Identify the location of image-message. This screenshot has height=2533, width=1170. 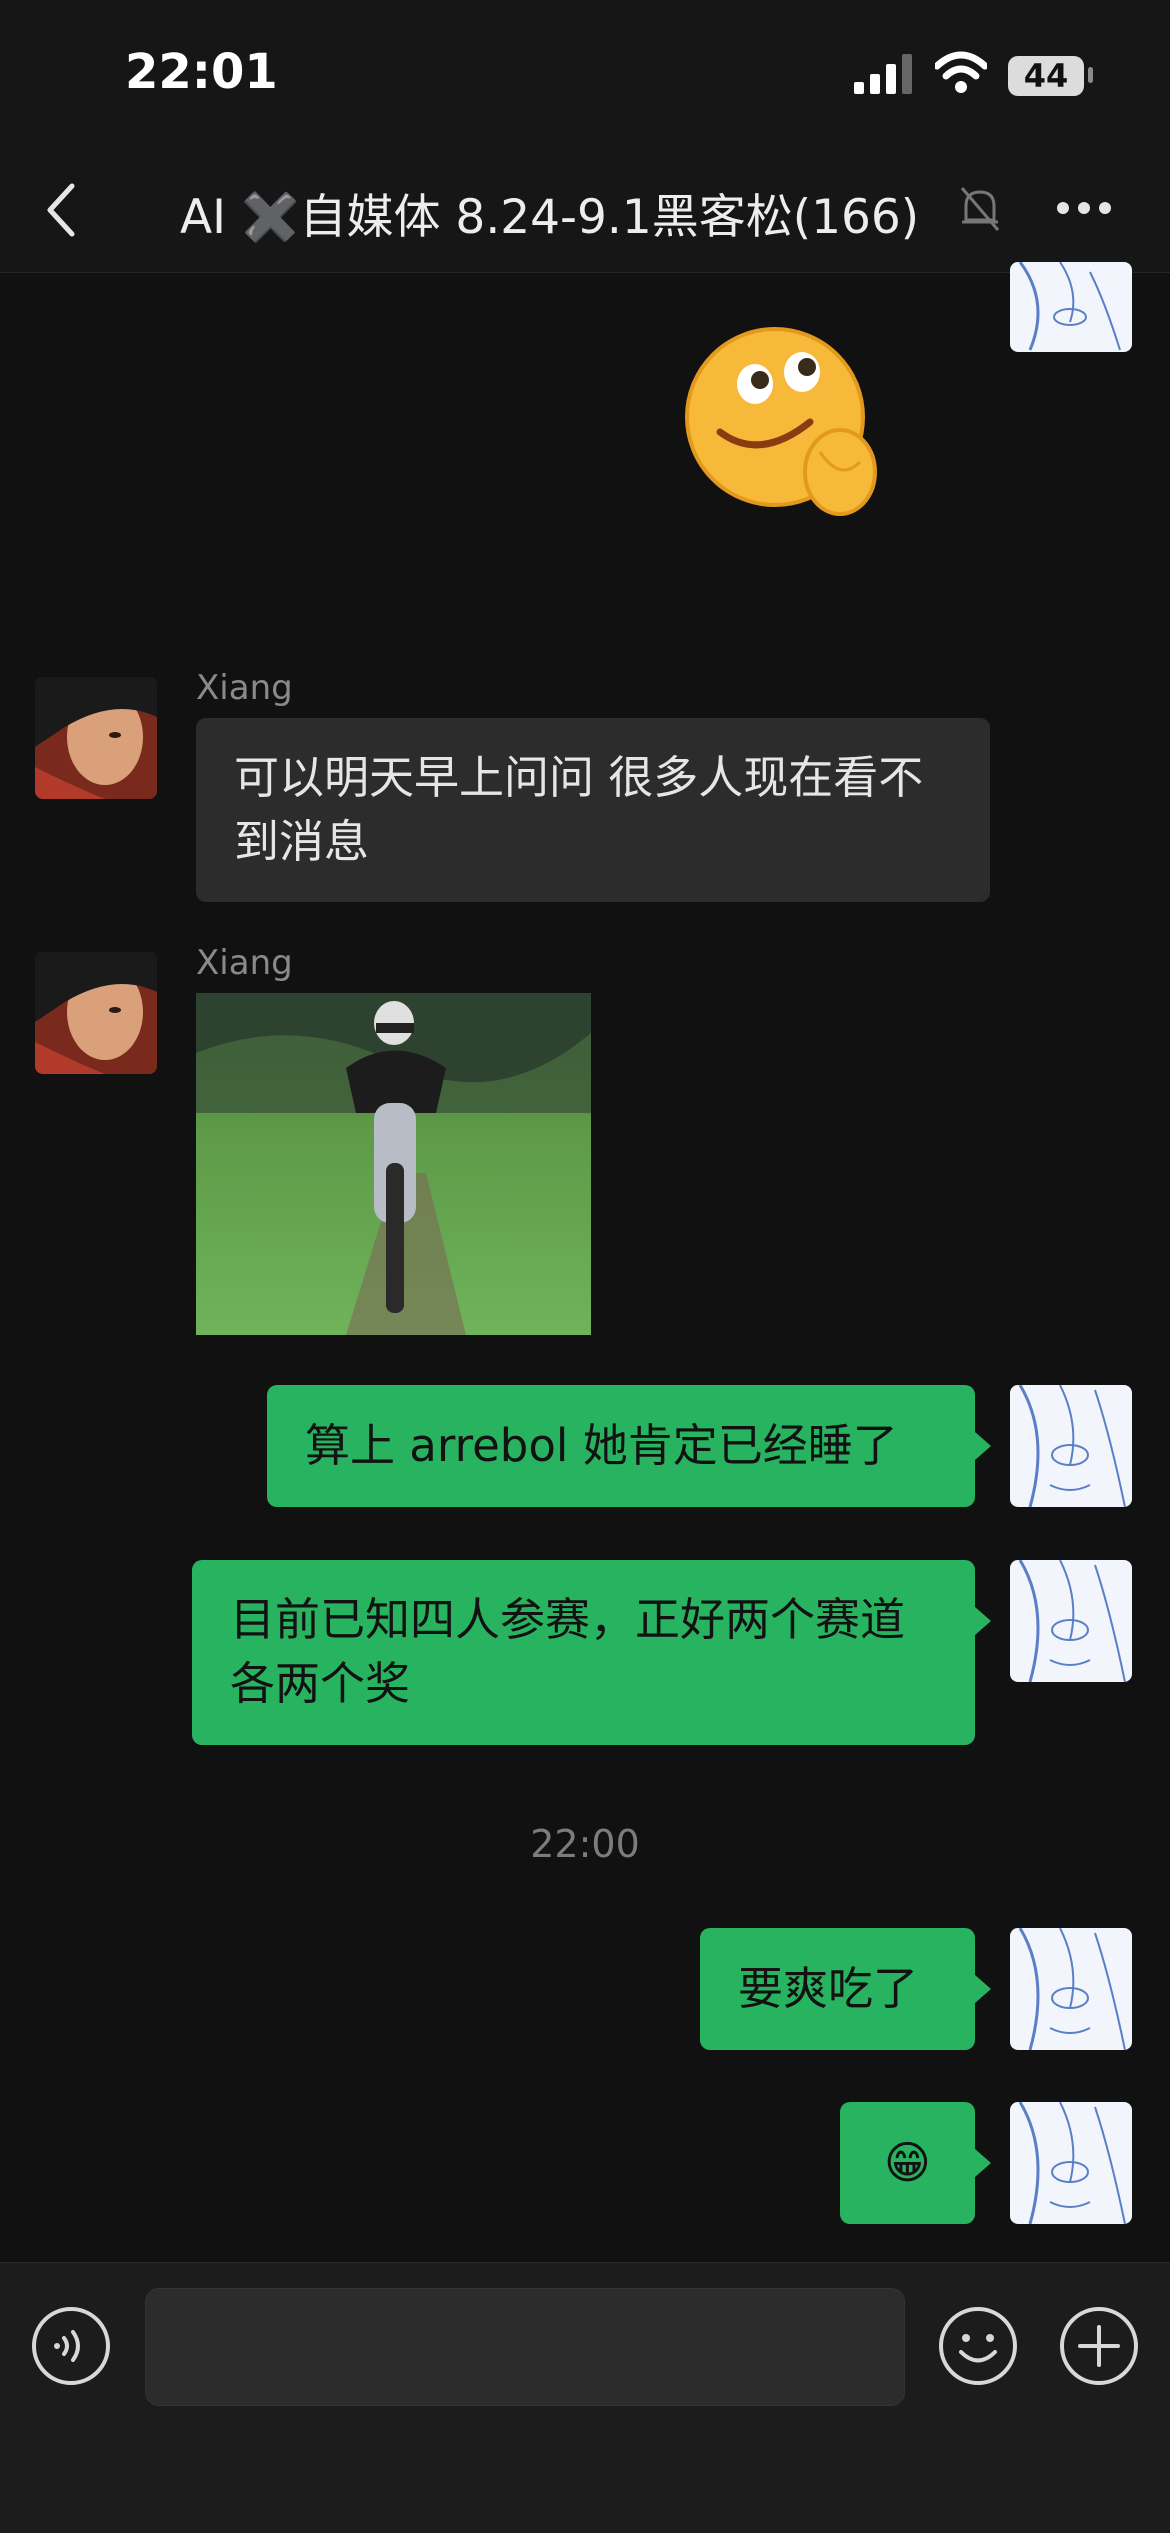
(393, 1164).